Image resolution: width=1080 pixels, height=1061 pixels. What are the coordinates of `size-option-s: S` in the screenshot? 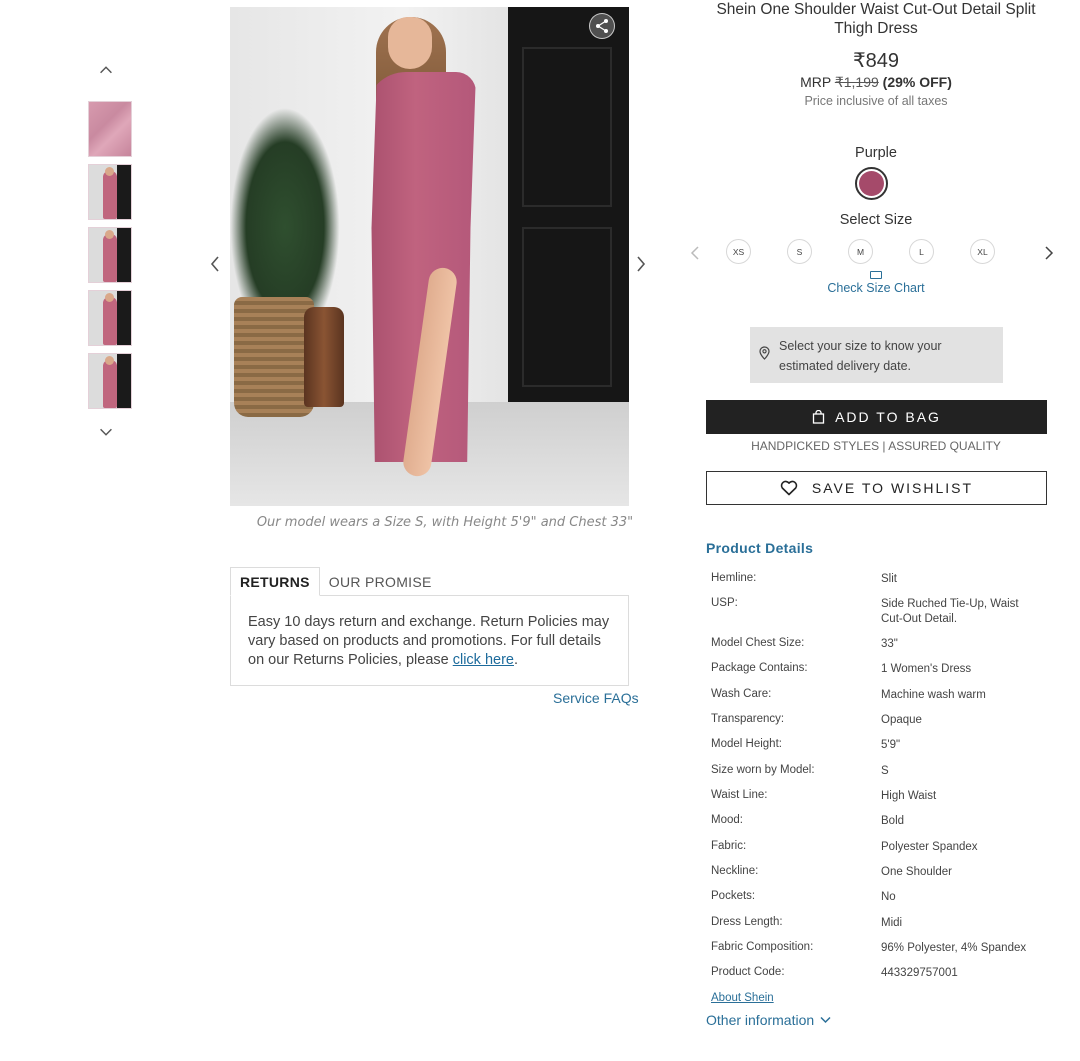 It's located at (799, 251).